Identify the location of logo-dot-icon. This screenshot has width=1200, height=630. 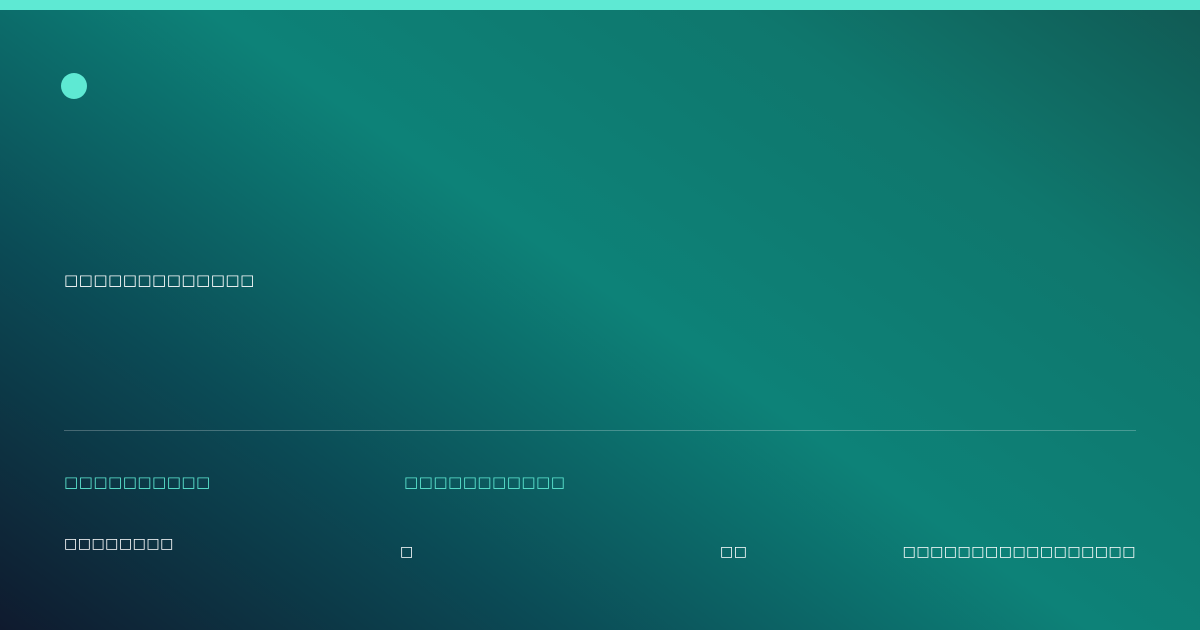
(74, 86).